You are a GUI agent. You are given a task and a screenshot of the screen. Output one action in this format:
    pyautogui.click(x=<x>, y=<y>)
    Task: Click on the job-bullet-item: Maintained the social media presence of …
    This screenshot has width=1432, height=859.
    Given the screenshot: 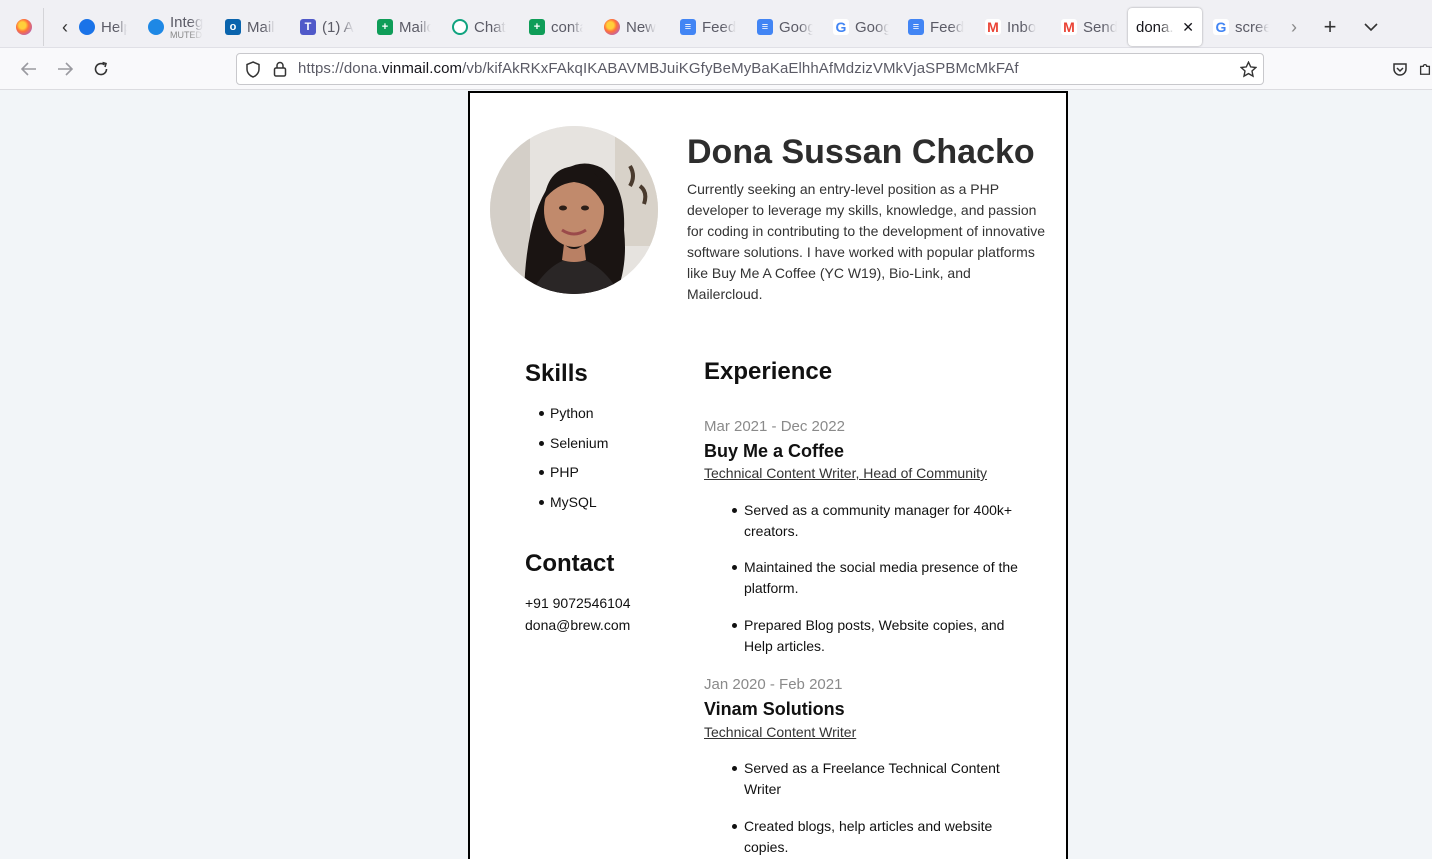 What is the action you would take?
    pyautogui.click(x=883, y=578)
    